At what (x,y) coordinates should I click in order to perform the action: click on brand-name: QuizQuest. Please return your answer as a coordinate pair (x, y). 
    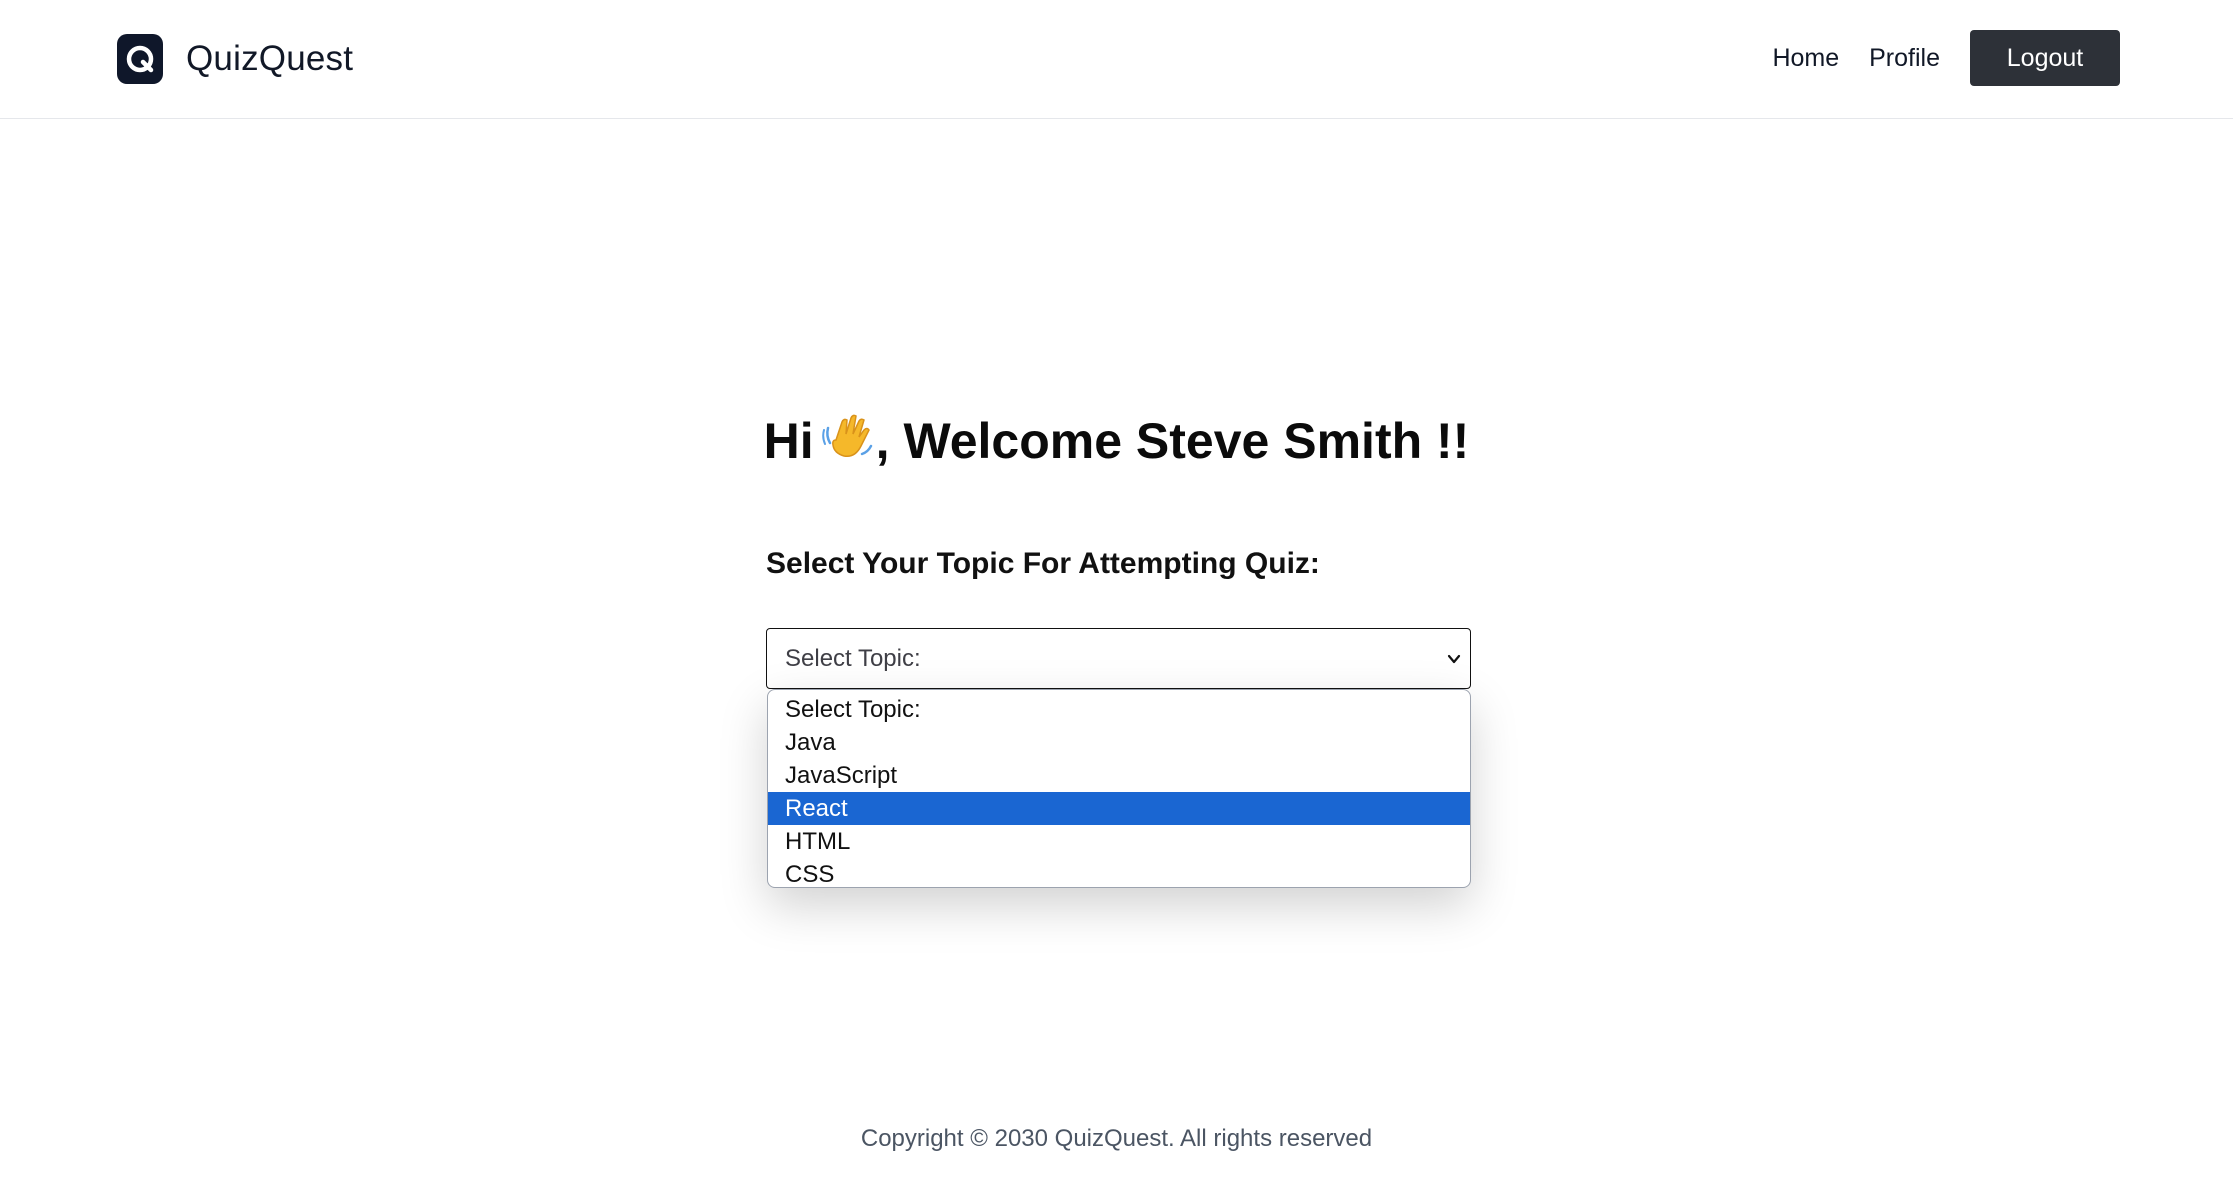
    Looking at the image, I should click on (270, 58).